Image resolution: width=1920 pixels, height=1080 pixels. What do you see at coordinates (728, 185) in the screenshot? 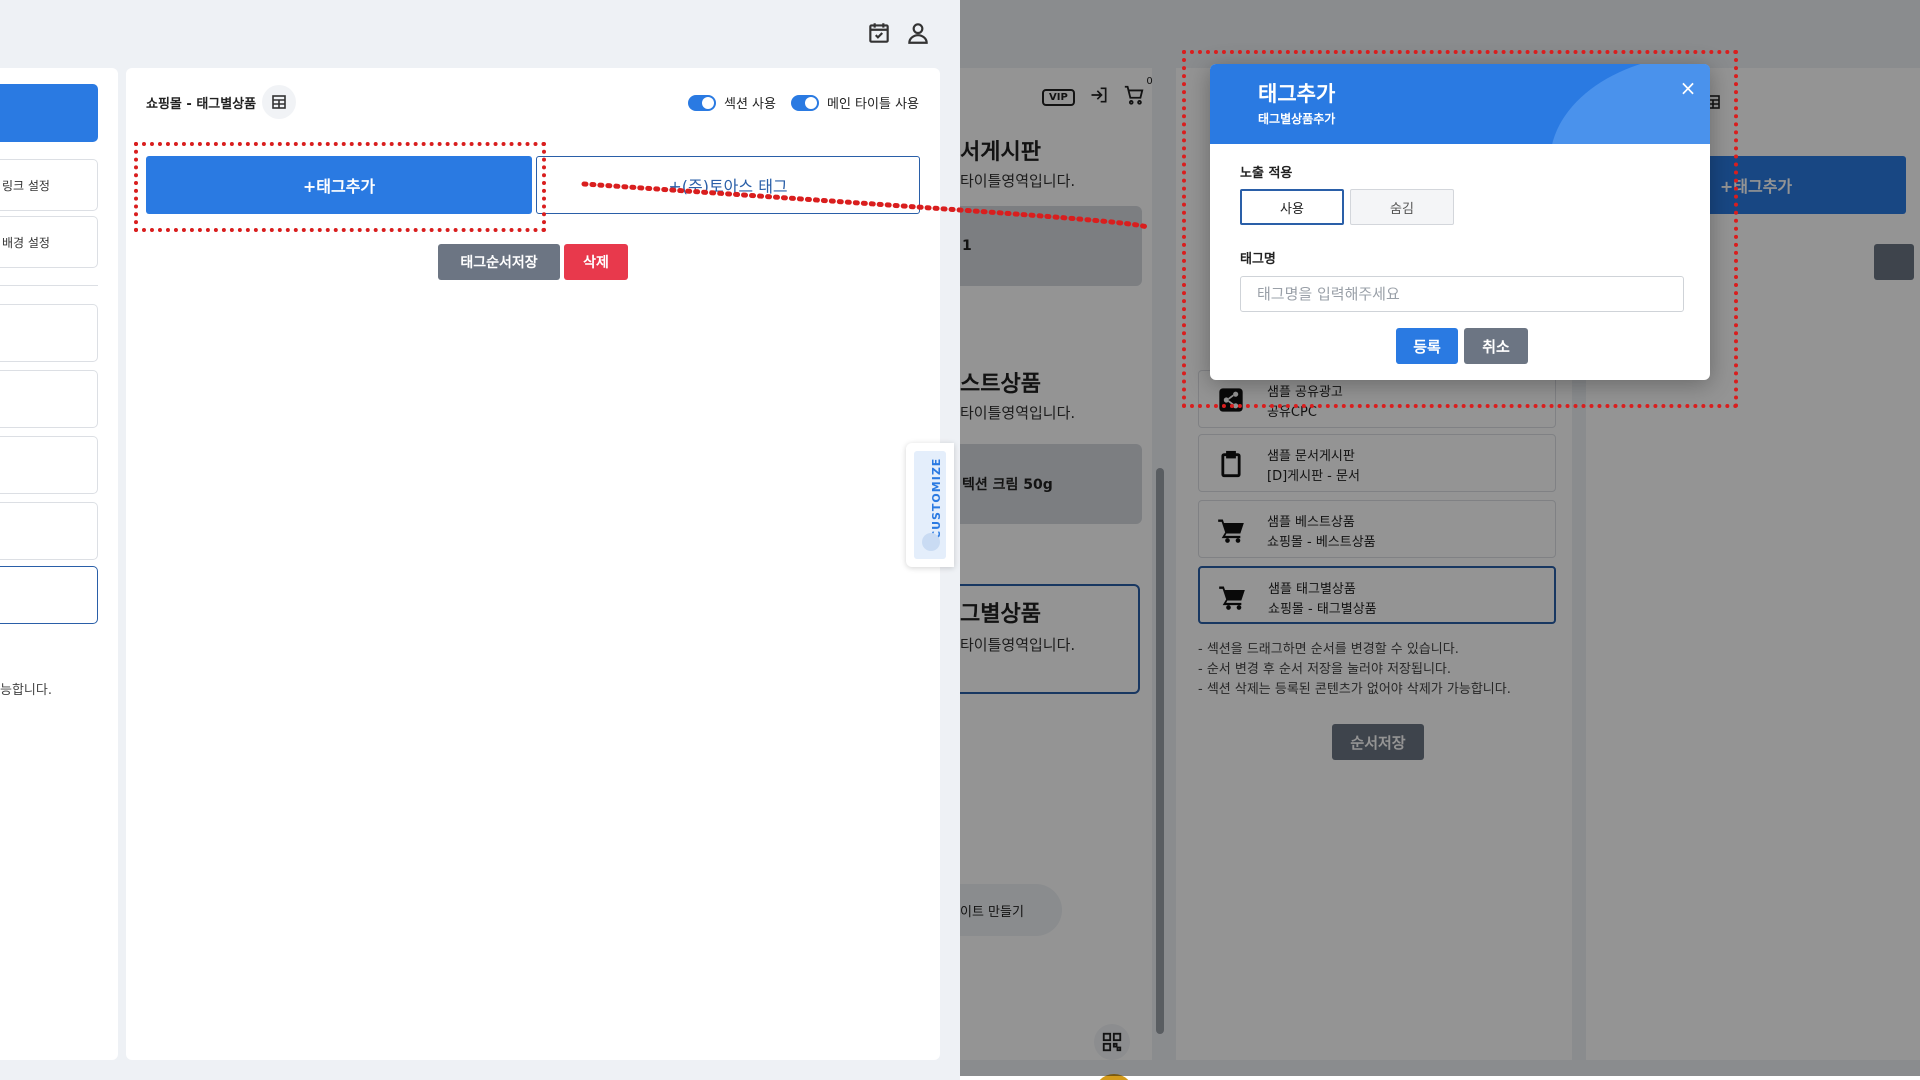
I see `tag-item-button: +(주)토아스 태그` at bounding box center [728, 185].